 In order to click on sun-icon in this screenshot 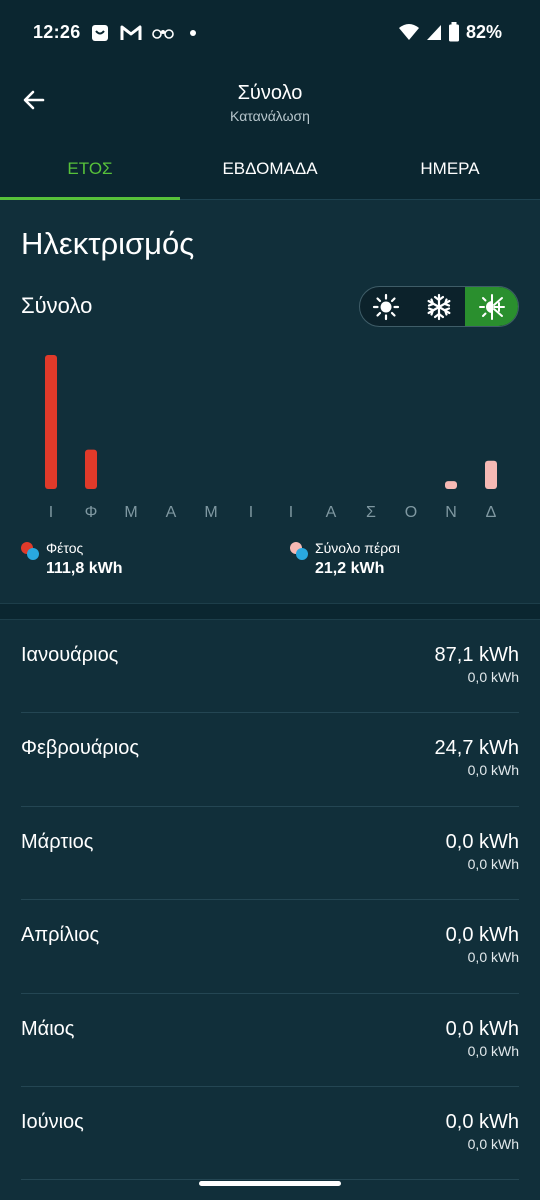, I will do `click(386, 306)`.